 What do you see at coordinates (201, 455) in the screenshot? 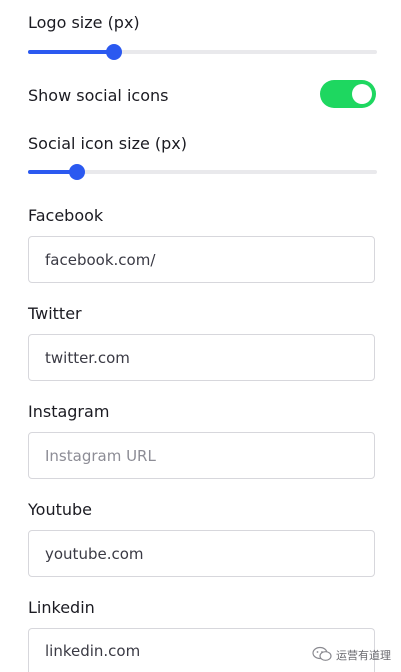
I see `instagram-input` at bounding box center [201, 455].